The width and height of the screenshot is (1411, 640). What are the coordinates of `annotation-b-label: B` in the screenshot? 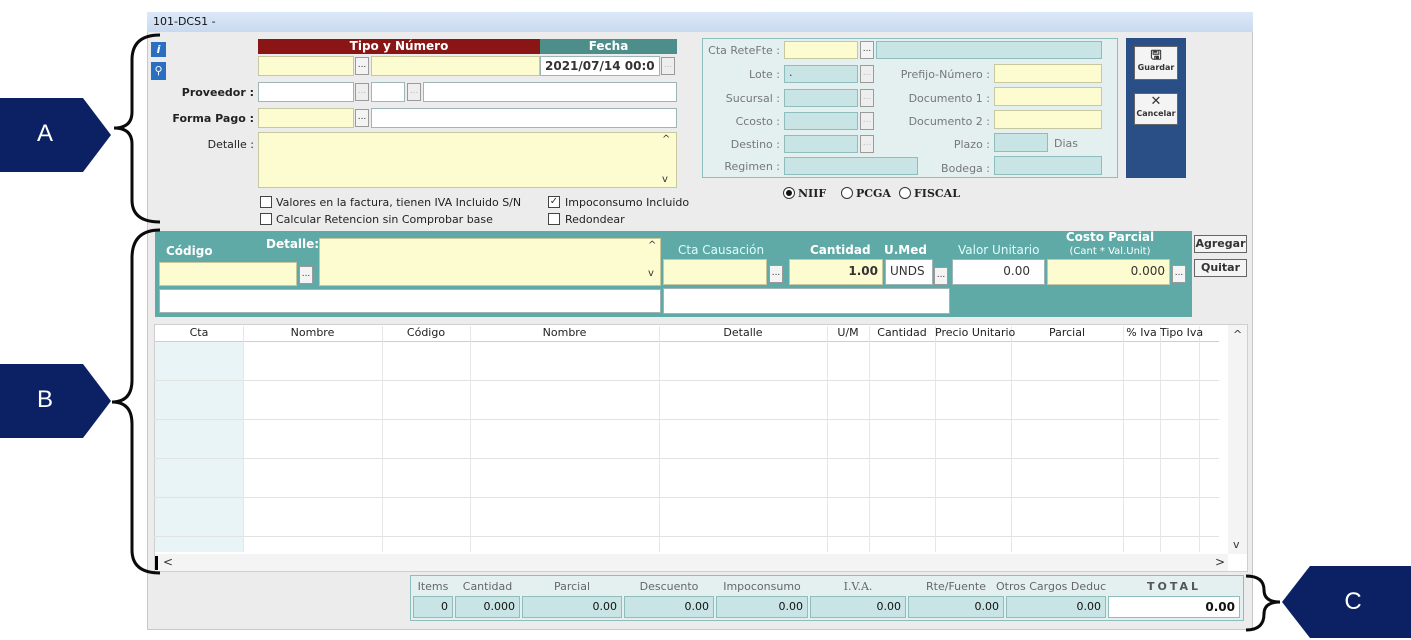 It's located at (44, 399).